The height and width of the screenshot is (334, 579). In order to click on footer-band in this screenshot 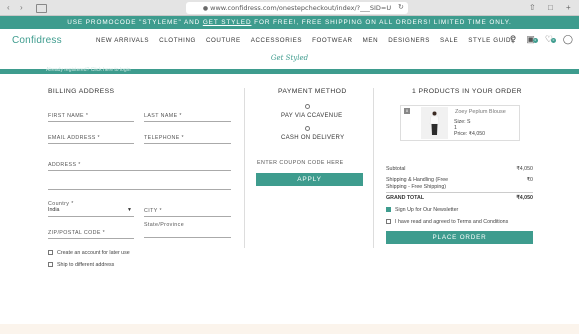, I will do `click(289, 329)`.